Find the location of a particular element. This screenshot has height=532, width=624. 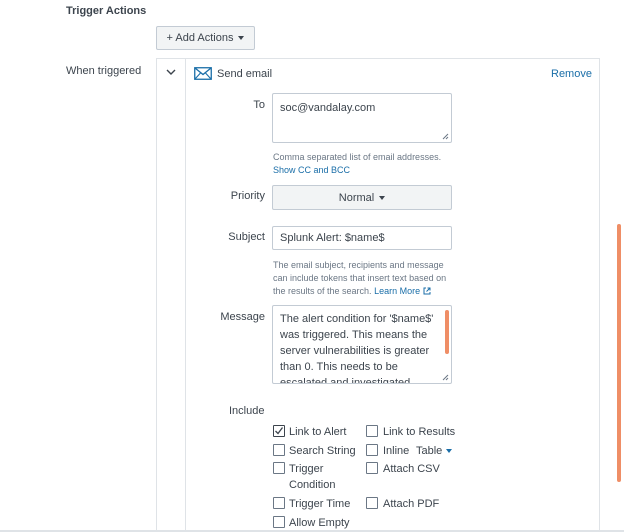

page-scrollbar-thumb is located at coordinates (619, 353).